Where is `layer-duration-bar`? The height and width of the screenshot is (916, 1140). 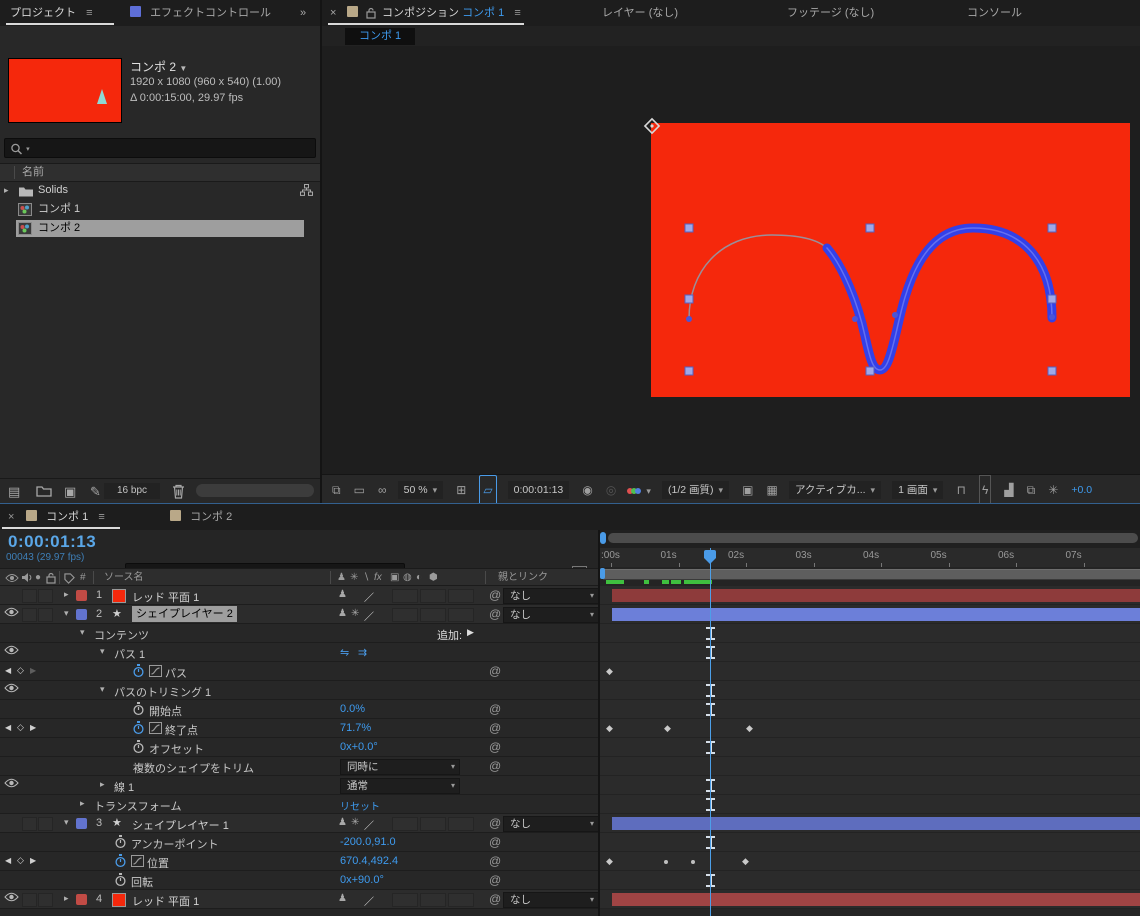
layer-duration-bar is located at coordinates (876, 823).